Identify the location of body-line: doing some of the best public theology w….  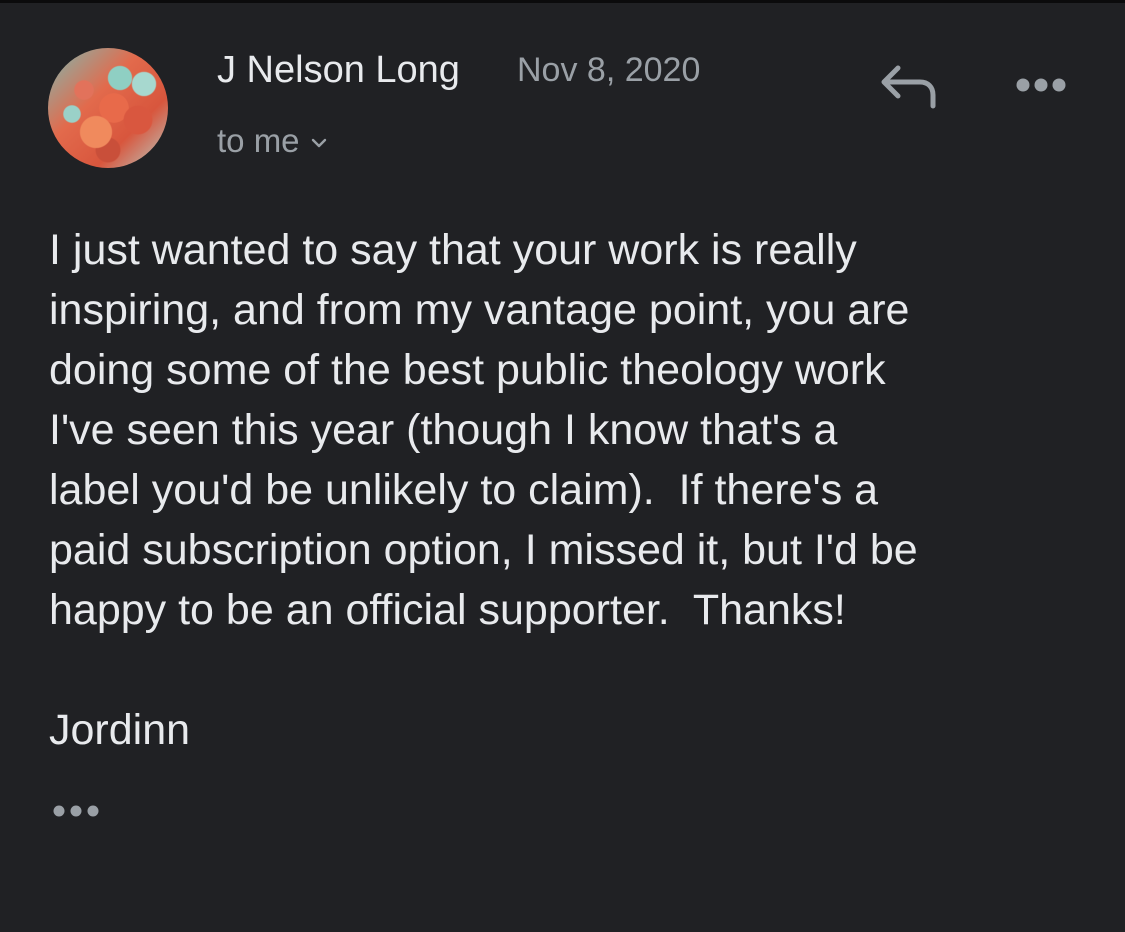
(467, 370).